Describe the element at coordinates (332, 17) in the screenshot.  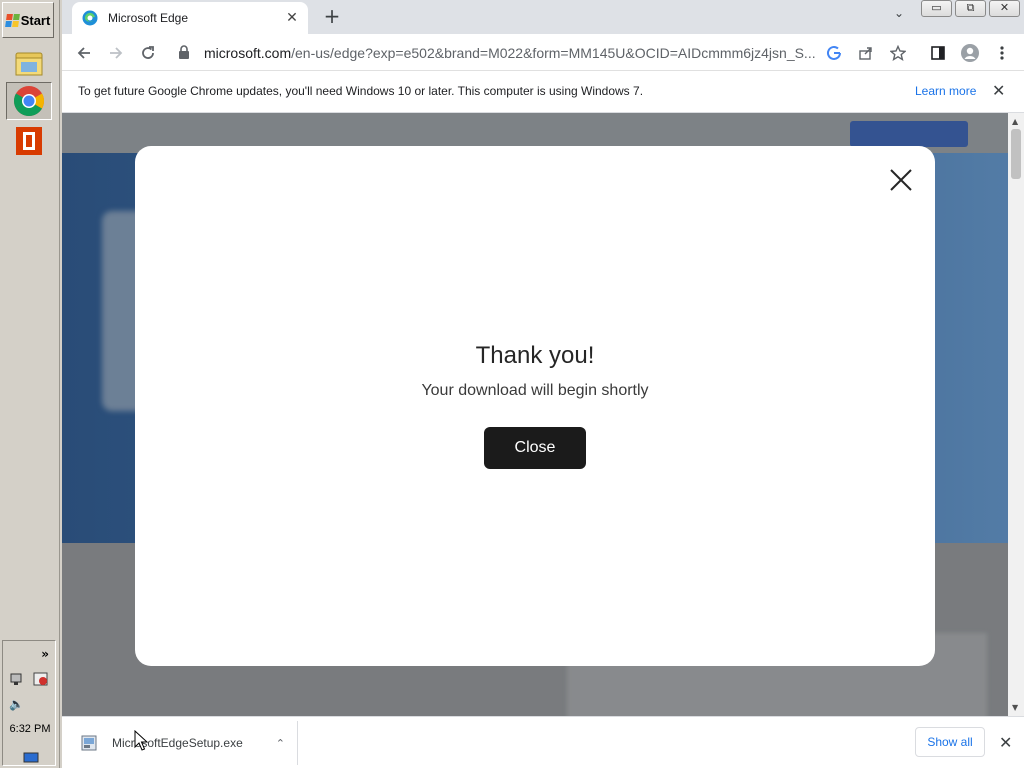
I see `new-tab-button: +` at that location.